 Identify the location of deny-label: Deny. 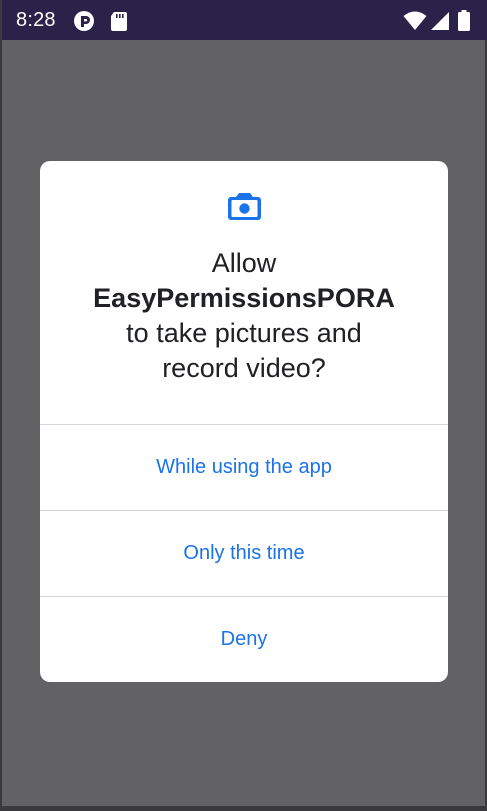
(244, 639).